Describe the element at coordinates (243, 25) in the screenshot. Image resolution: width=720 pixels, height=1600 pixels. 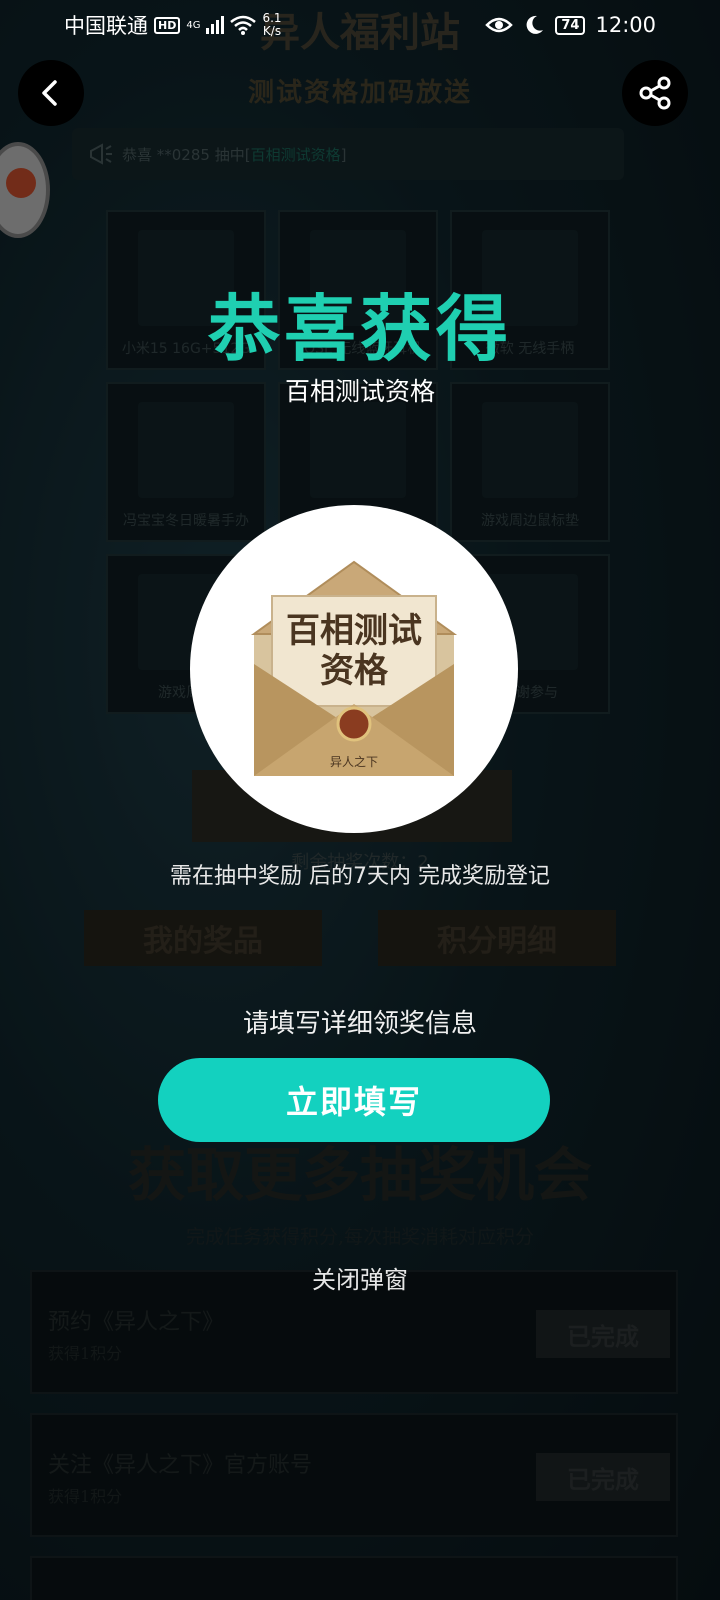
I see `wifi-icon` at that location.